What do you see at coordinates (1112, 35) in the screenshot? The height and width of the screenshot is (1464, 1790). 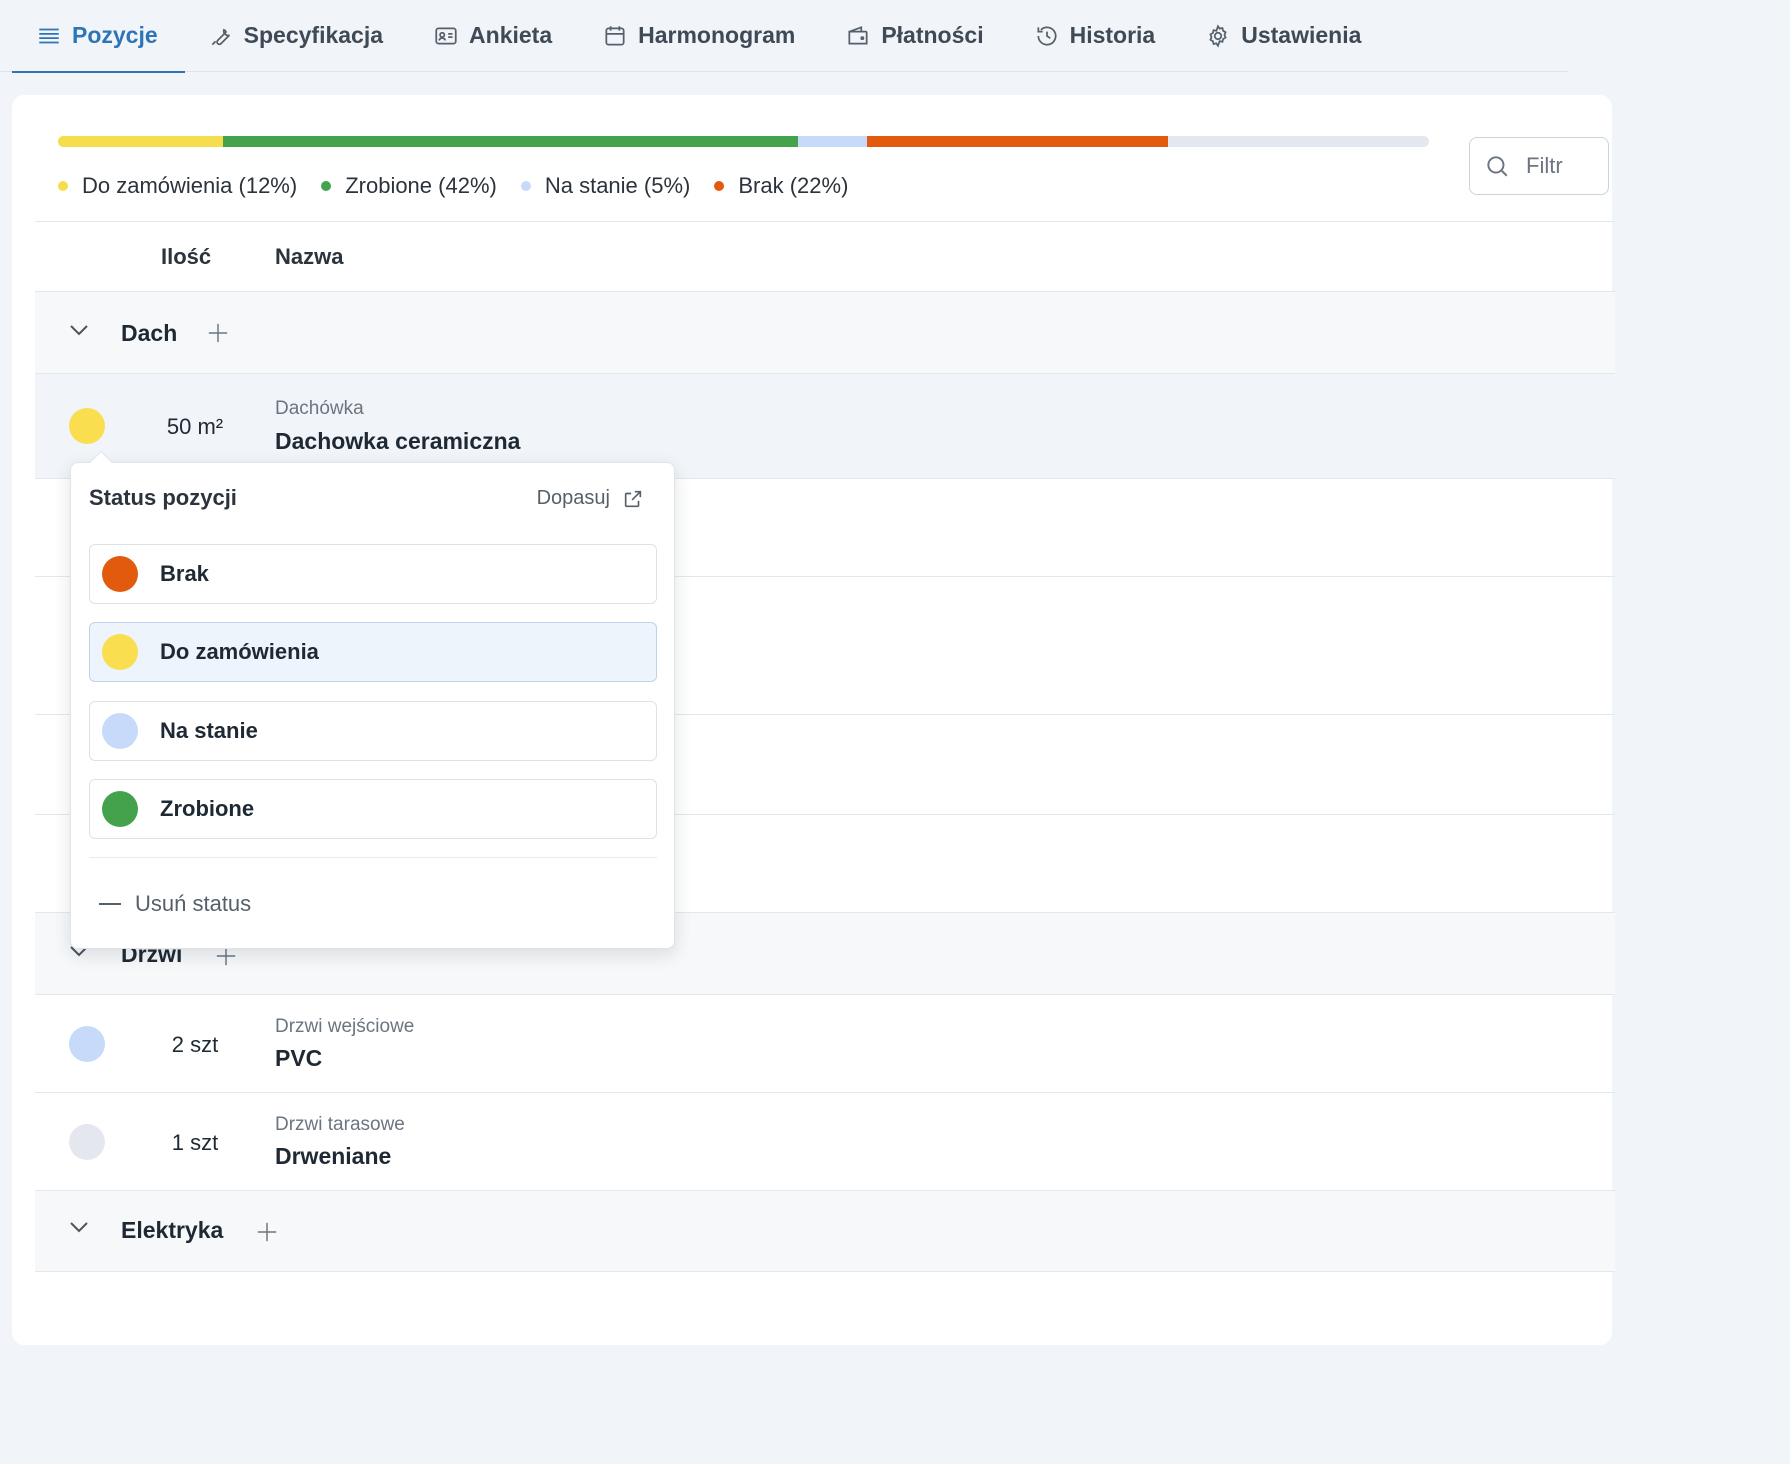 I see `tab-label: Historia` at bounding box center [1112, 35].